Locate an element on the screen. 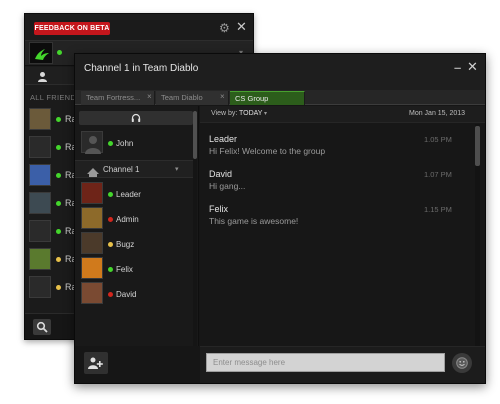 Image resolution: width=500 pixels, height=404 pixels. home-icon is located at coordinates (93, 173).